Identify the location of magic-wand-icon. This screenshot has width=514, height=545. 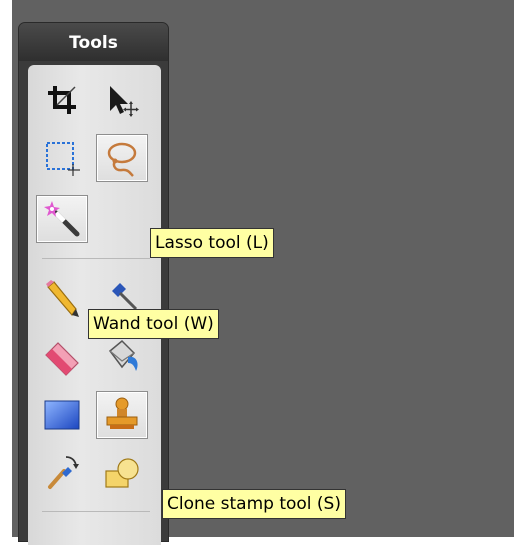
(62, 219).